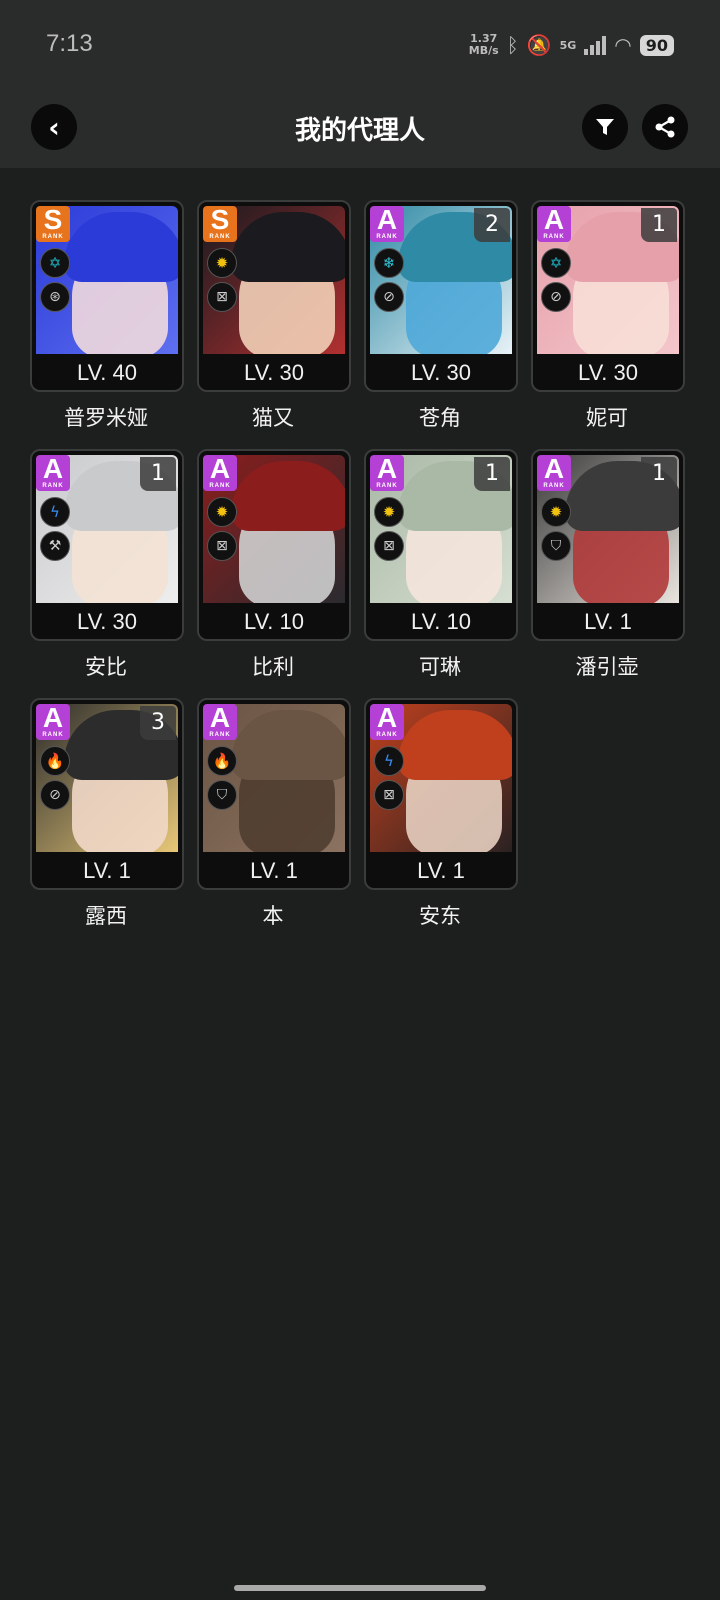 The height and width of the screenshot is (1600, 720). Describe the element at coordinates (492, 225) in the screenshot. I see `cinema-level-badge: 2` at that location.